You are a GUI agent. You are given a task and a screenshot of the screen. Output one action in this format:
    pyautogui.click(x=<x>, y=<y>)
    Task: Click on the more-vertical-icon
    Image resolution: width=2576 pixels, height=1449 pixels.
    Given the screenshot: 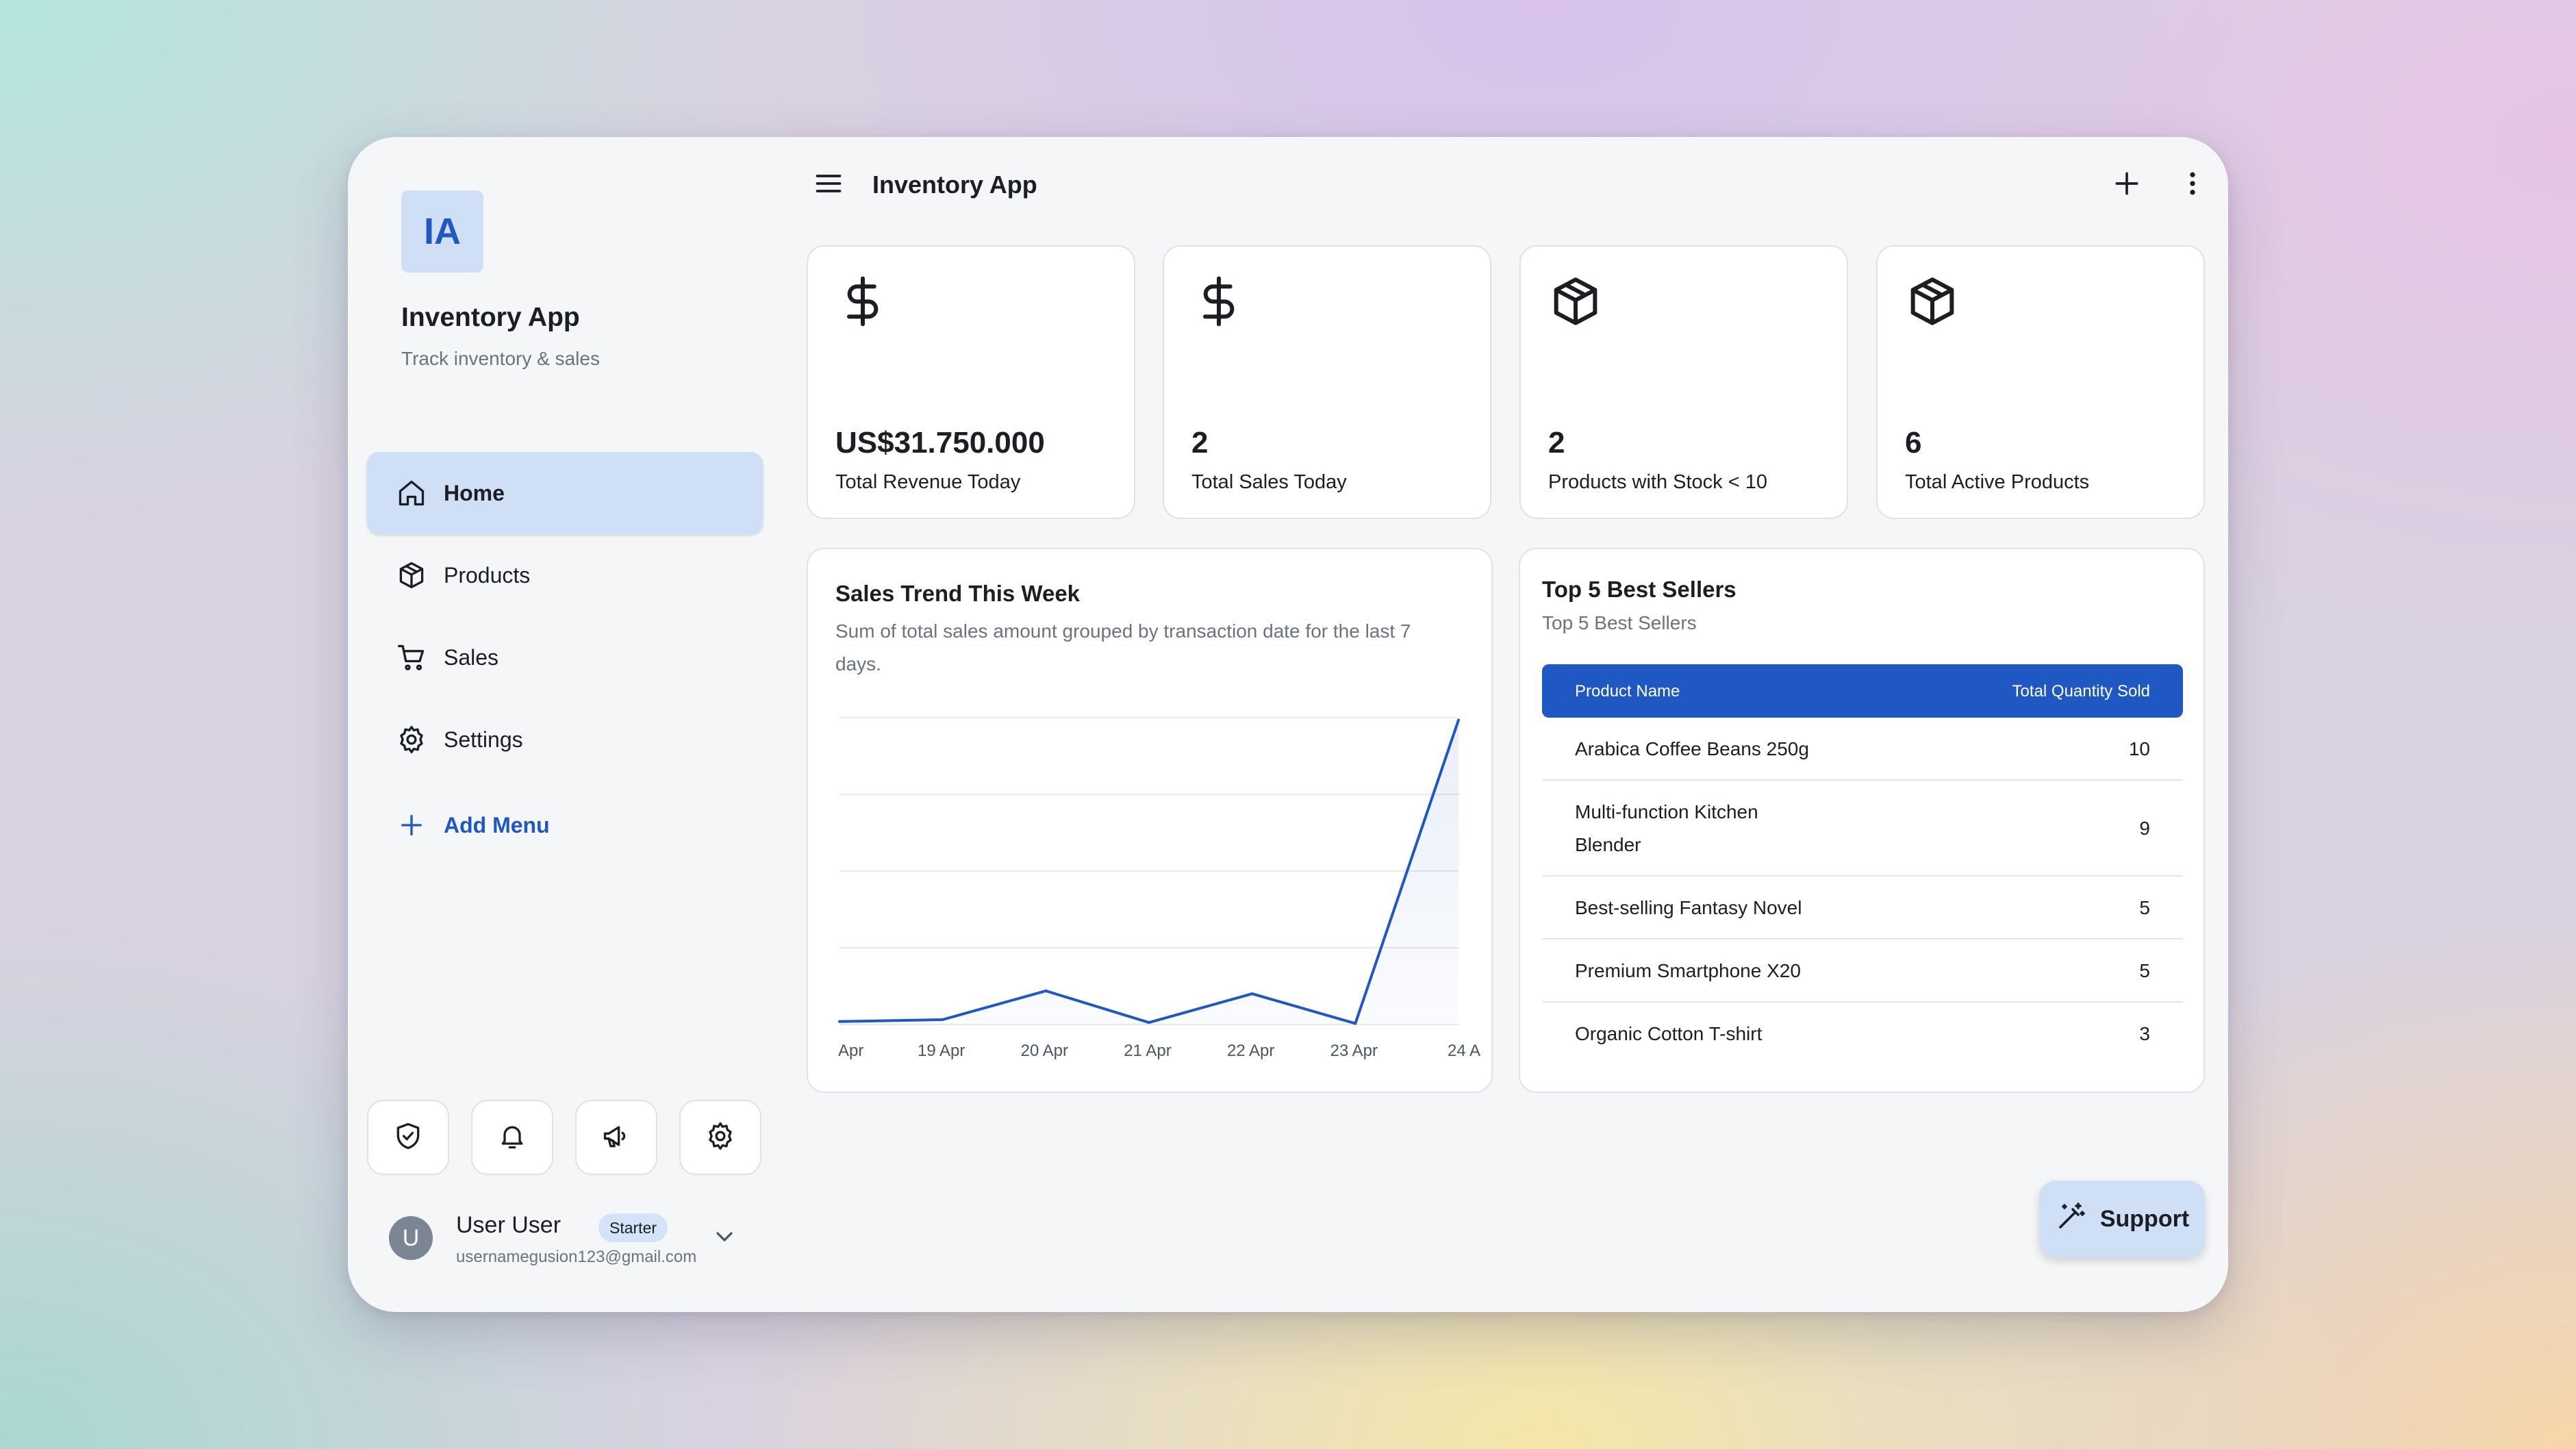 What is the action you would take?
    pyautogui.click(x=2192, y=185)
    